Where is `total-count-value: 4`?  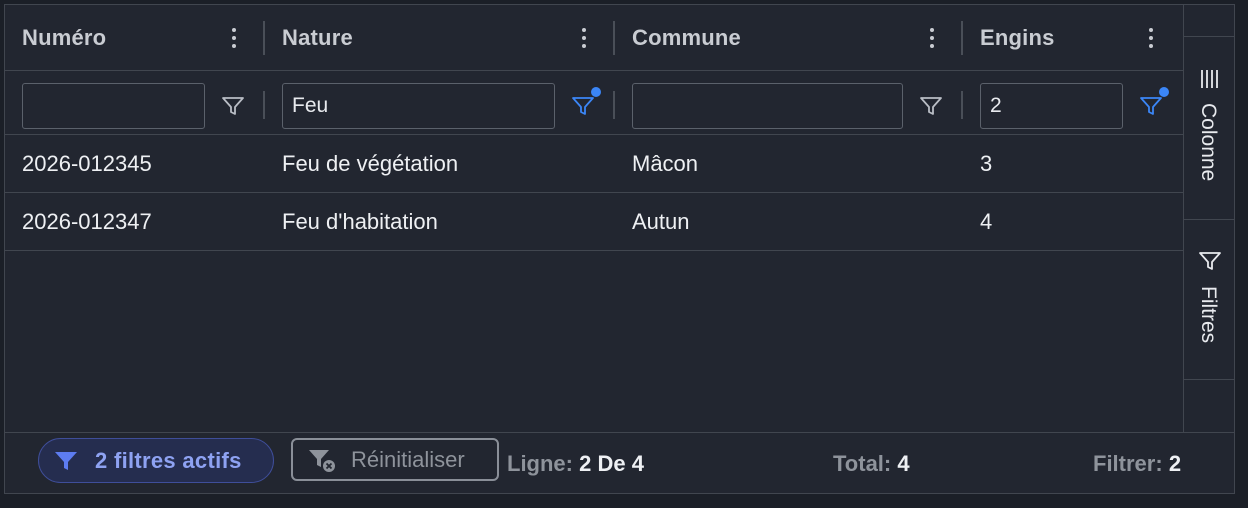
total-count-value: 4 is located at coordinates (903, 463).